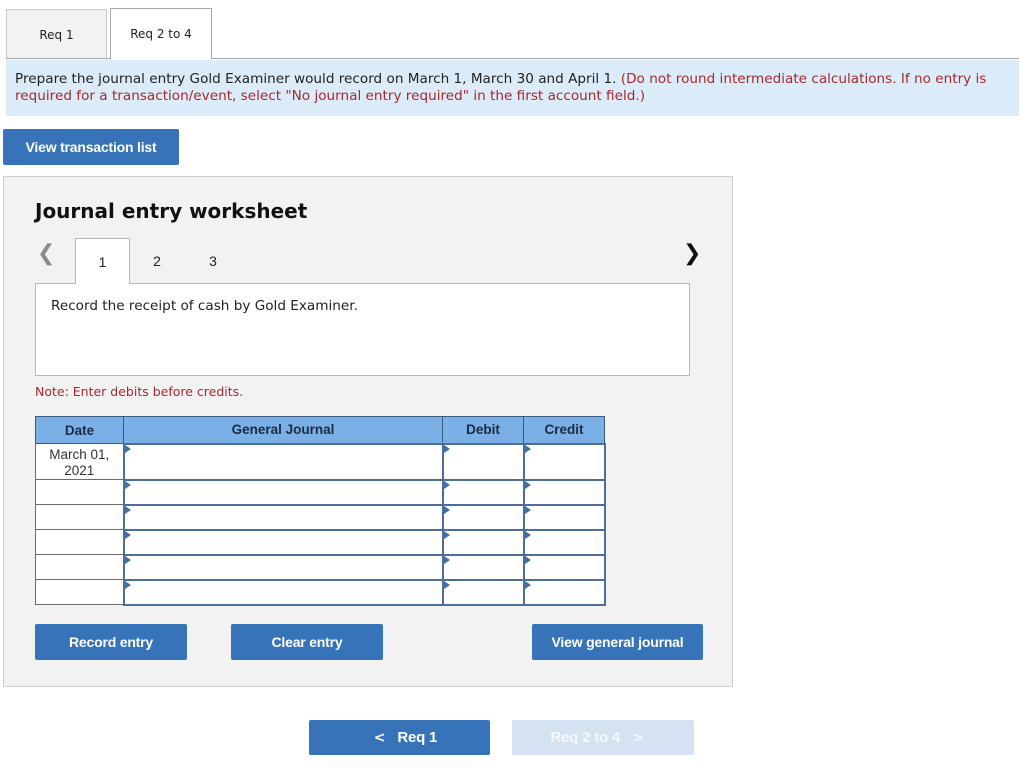 This screenshot has height=784, width=1032. What do you see at coordinates (692, 254) in the screenshot?
I see `chevron-right-icon: ❯` at bounding box center [692, 254].